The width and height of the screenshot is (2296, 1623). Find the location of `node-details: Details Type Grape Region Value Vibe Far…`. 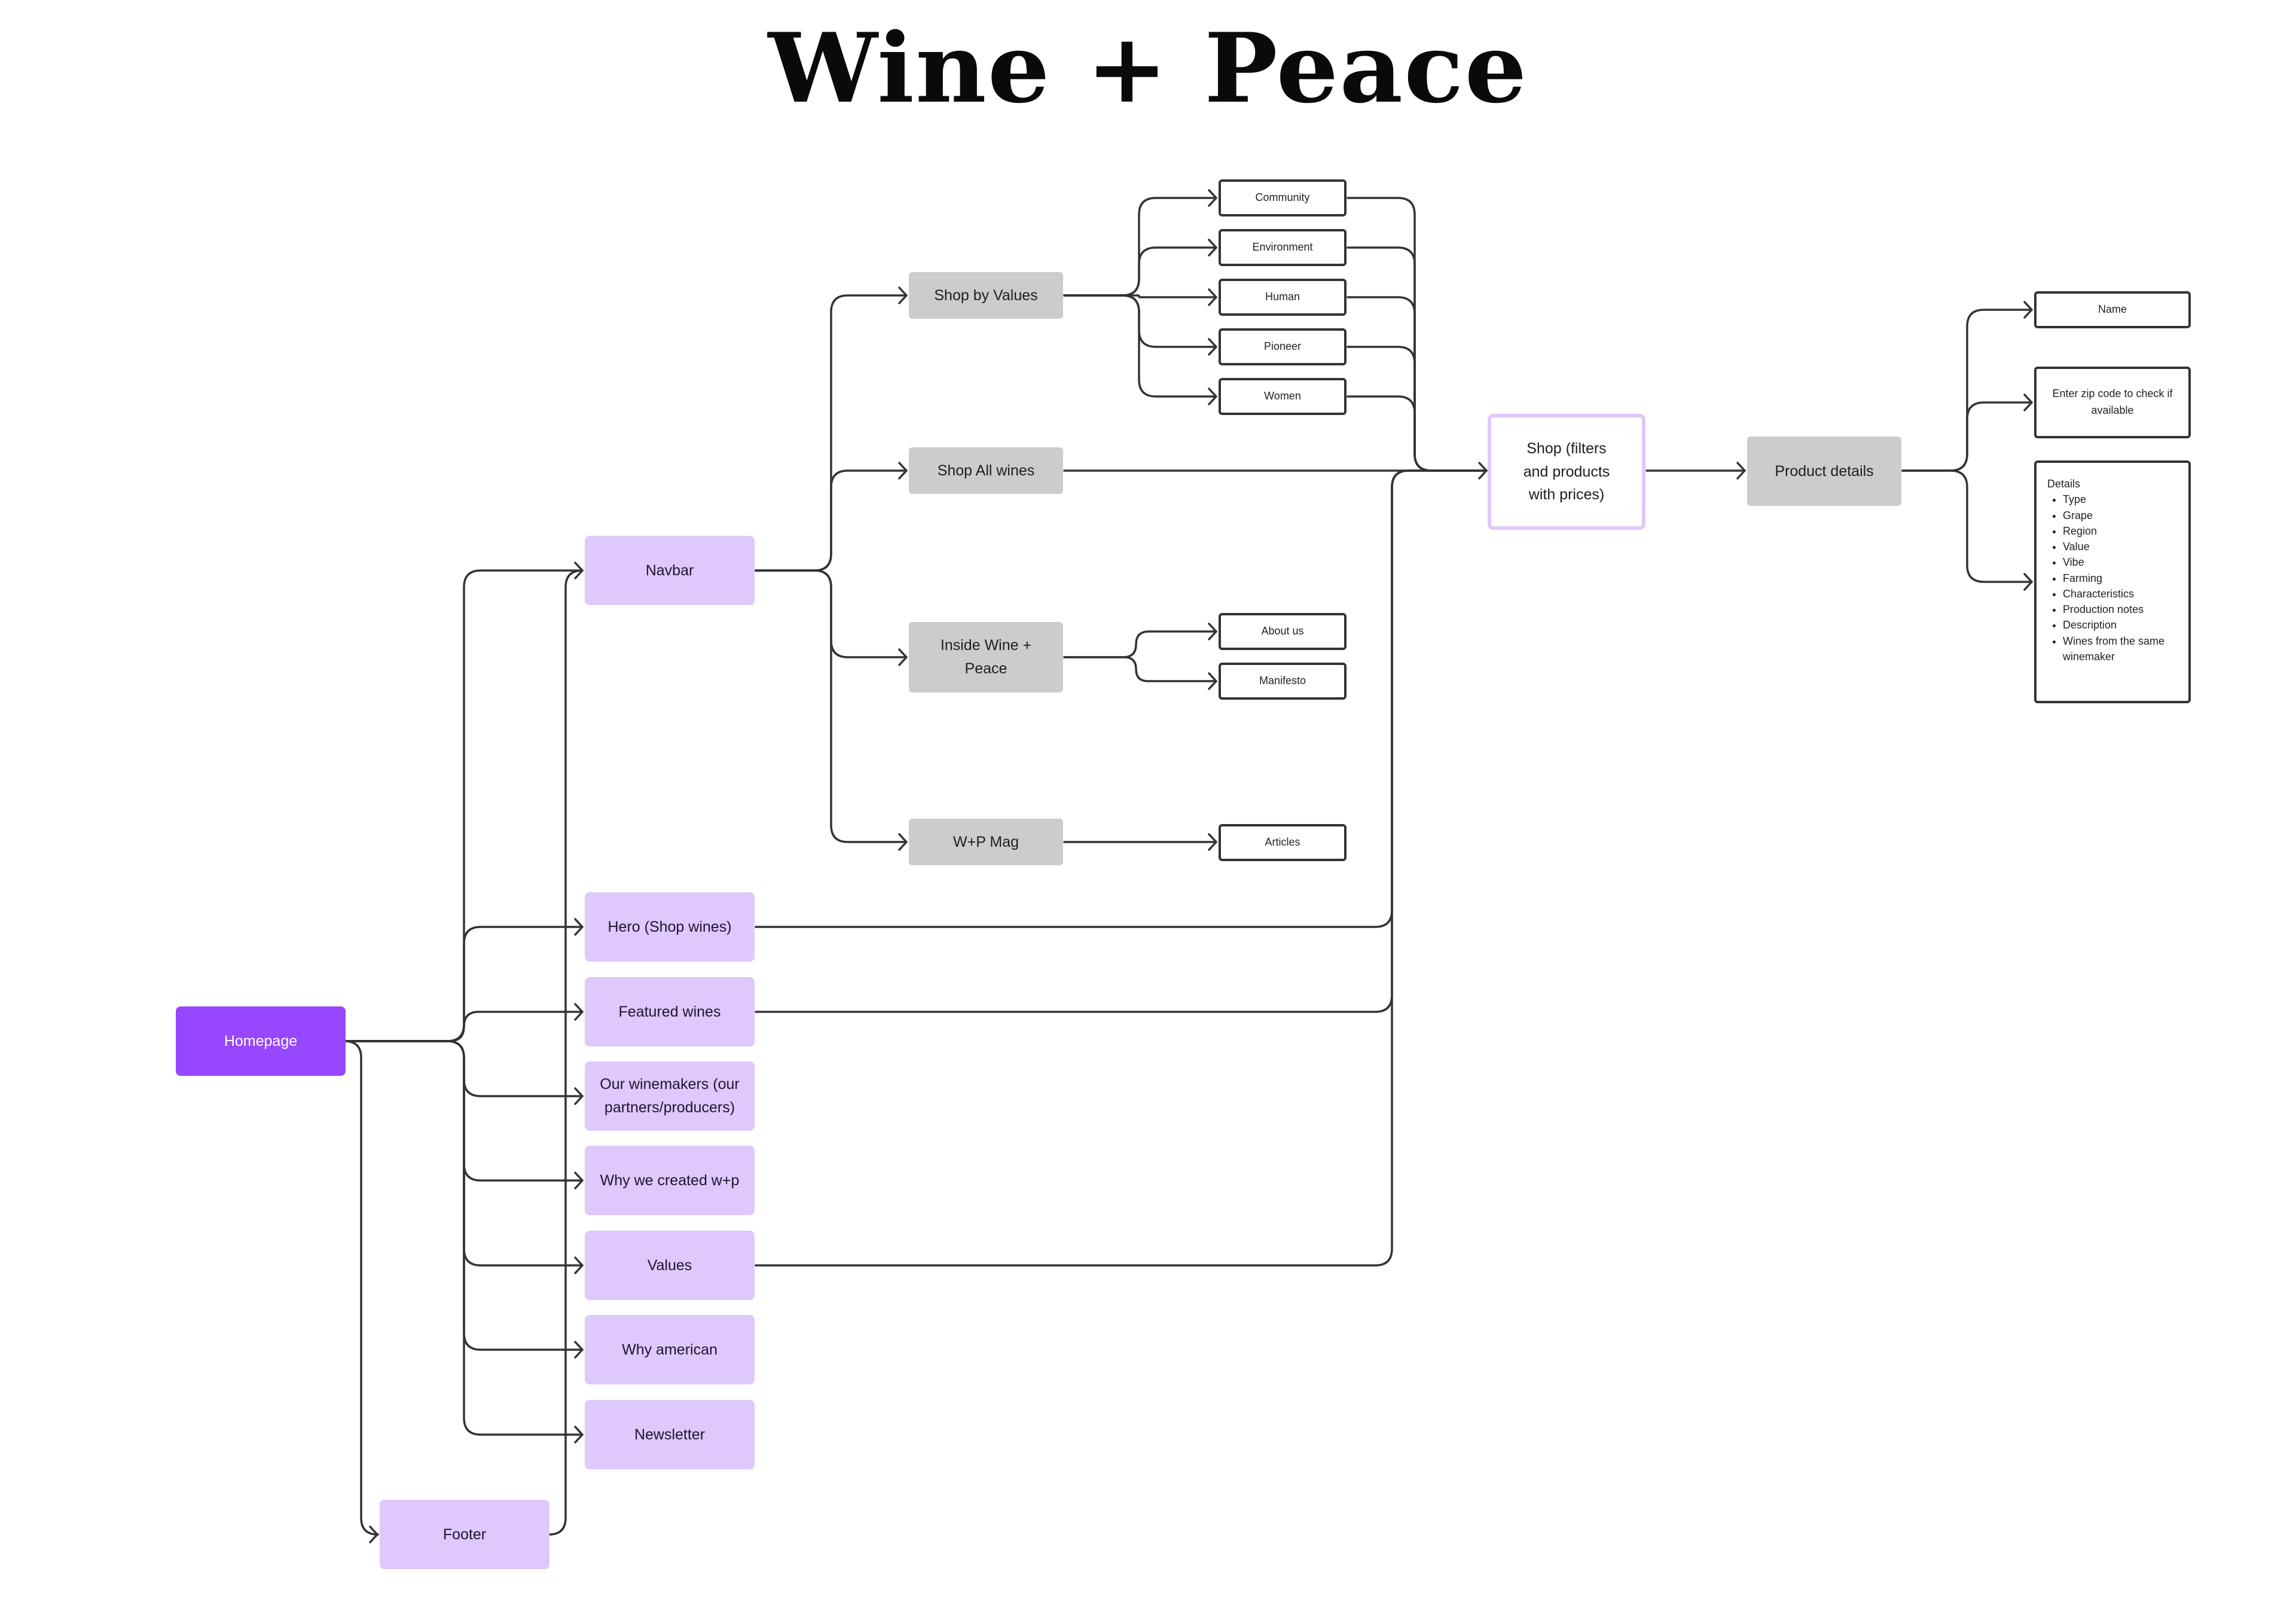

node-details: Details Type Grape Region Value Vibe Far… is located at coordinates (2112, 581).